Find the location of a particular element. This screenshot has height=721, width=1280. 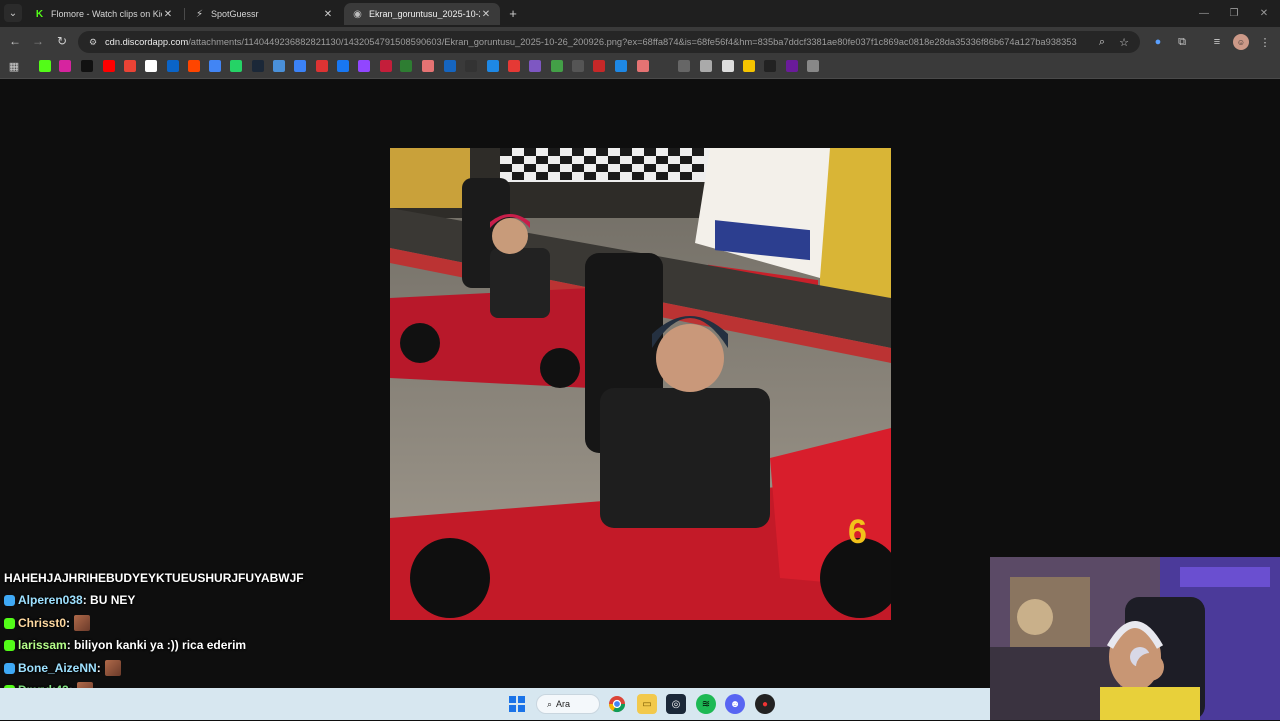

tab-search-menu: ⌄ is located at coordinates (13, 13).